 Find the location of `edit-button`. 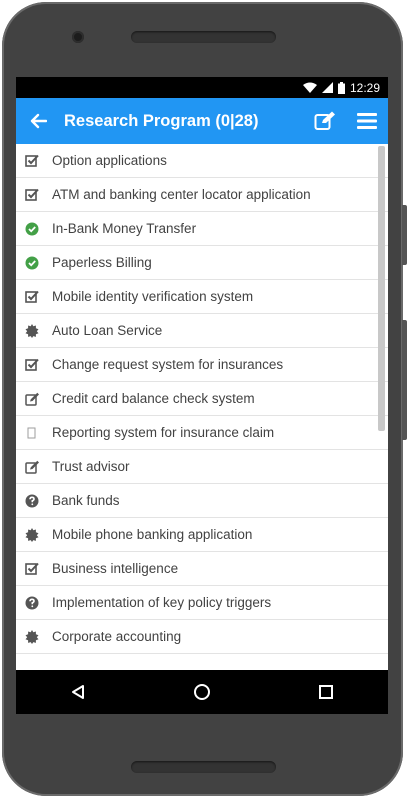

edit-button is located at coordinates (325, 121).